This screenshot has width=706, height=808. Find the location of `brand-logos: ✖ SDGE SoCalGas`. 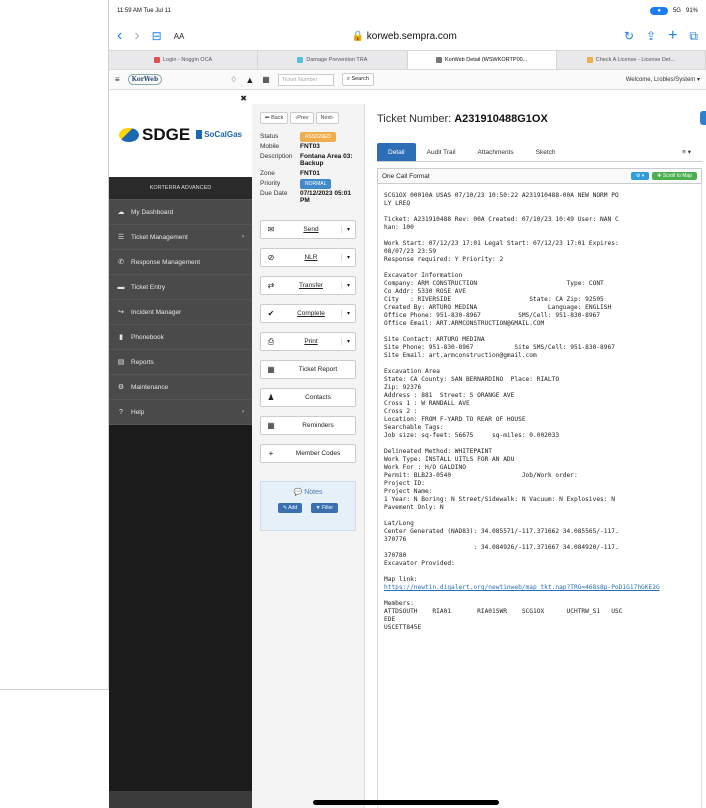

brand-logos: ✖ SDGE SoCalGas is located at coordinates (180, 134).